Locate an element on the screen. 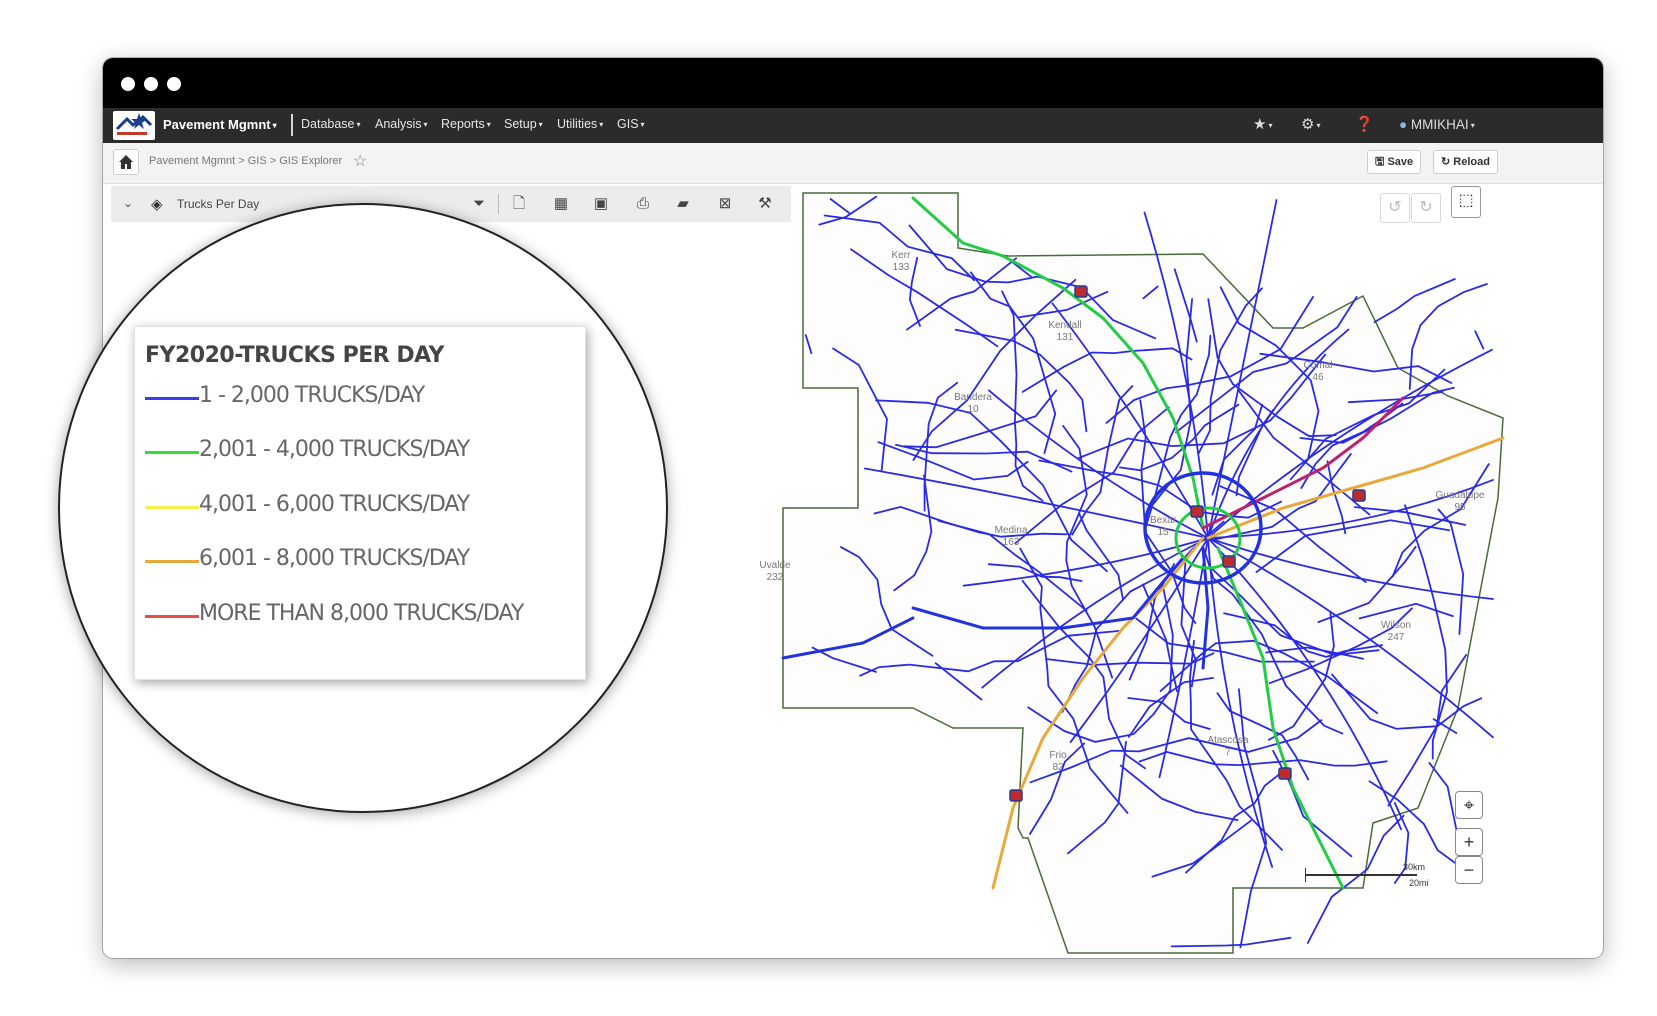 This screenshot has width=1657, height=1016. county-code-label: 247 is located at coordinates (1396, 637).